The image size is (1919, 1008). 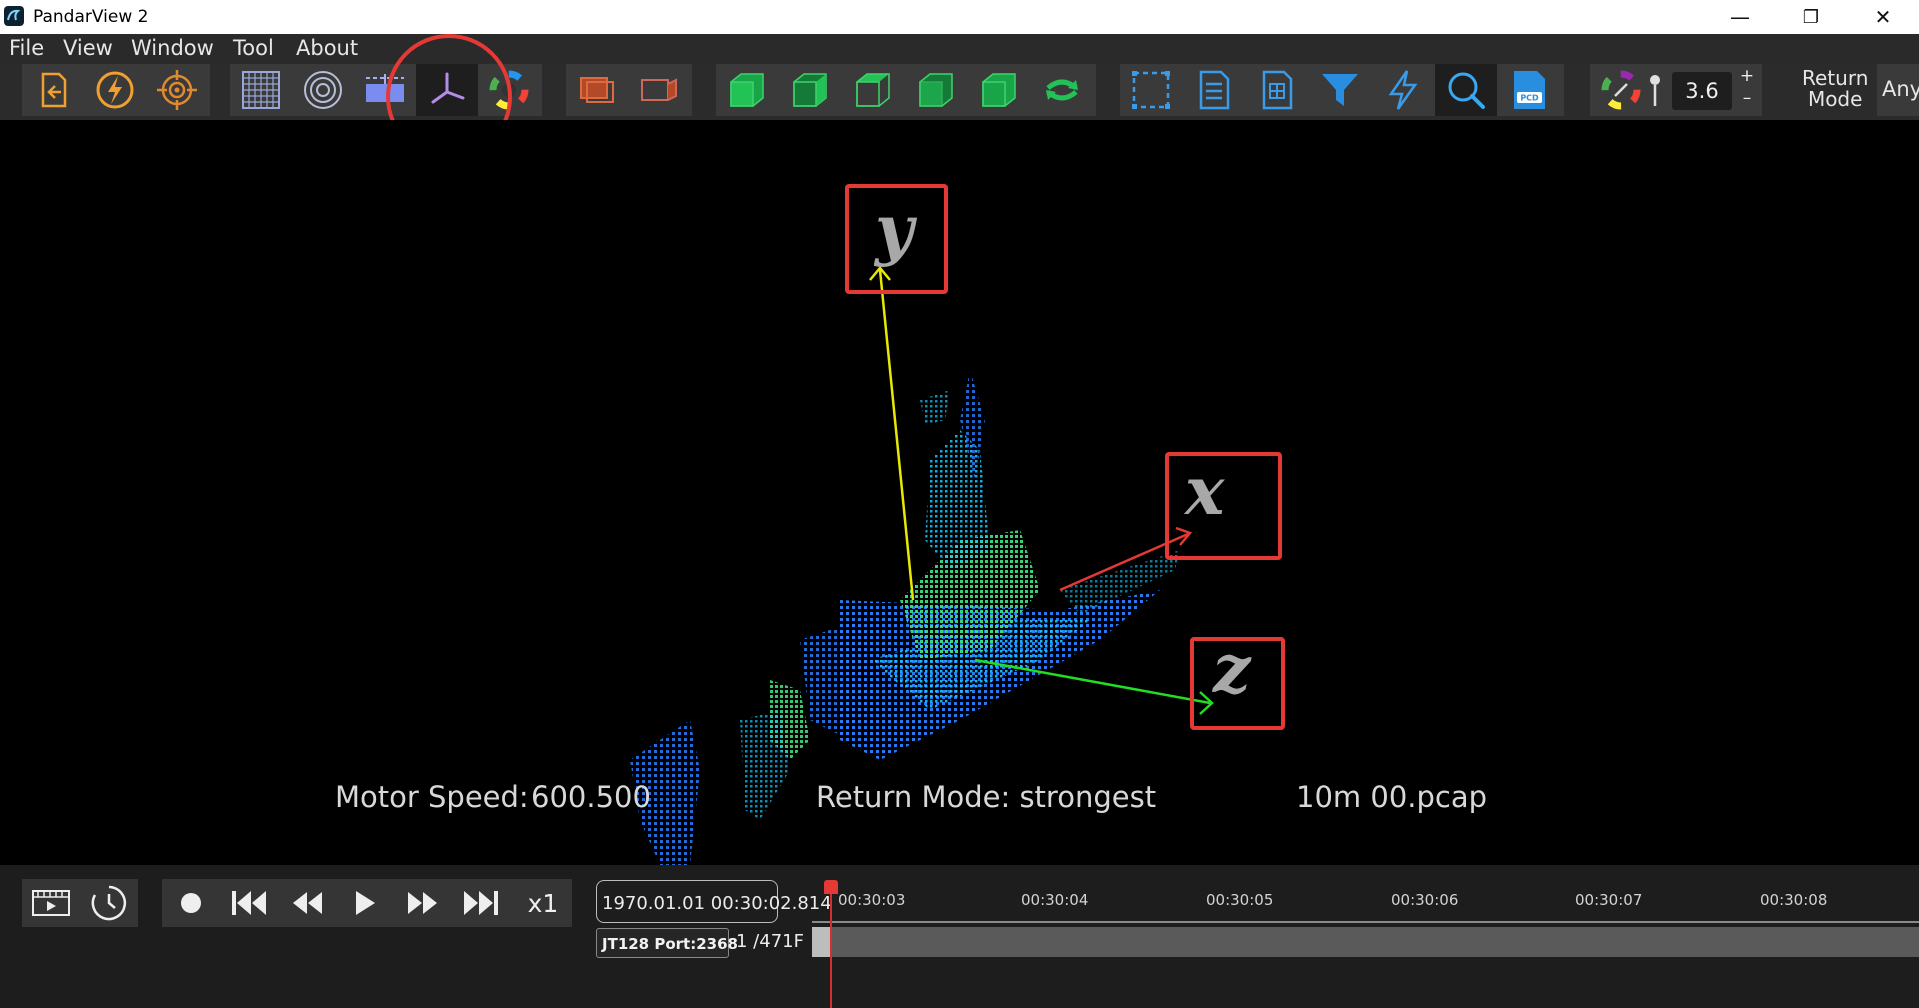 What do you see at coordinates (959, 17) in the screenshot?
I see `title-bar: PandarView 2 — ❐ ✕` at bounding box center [959, 17].